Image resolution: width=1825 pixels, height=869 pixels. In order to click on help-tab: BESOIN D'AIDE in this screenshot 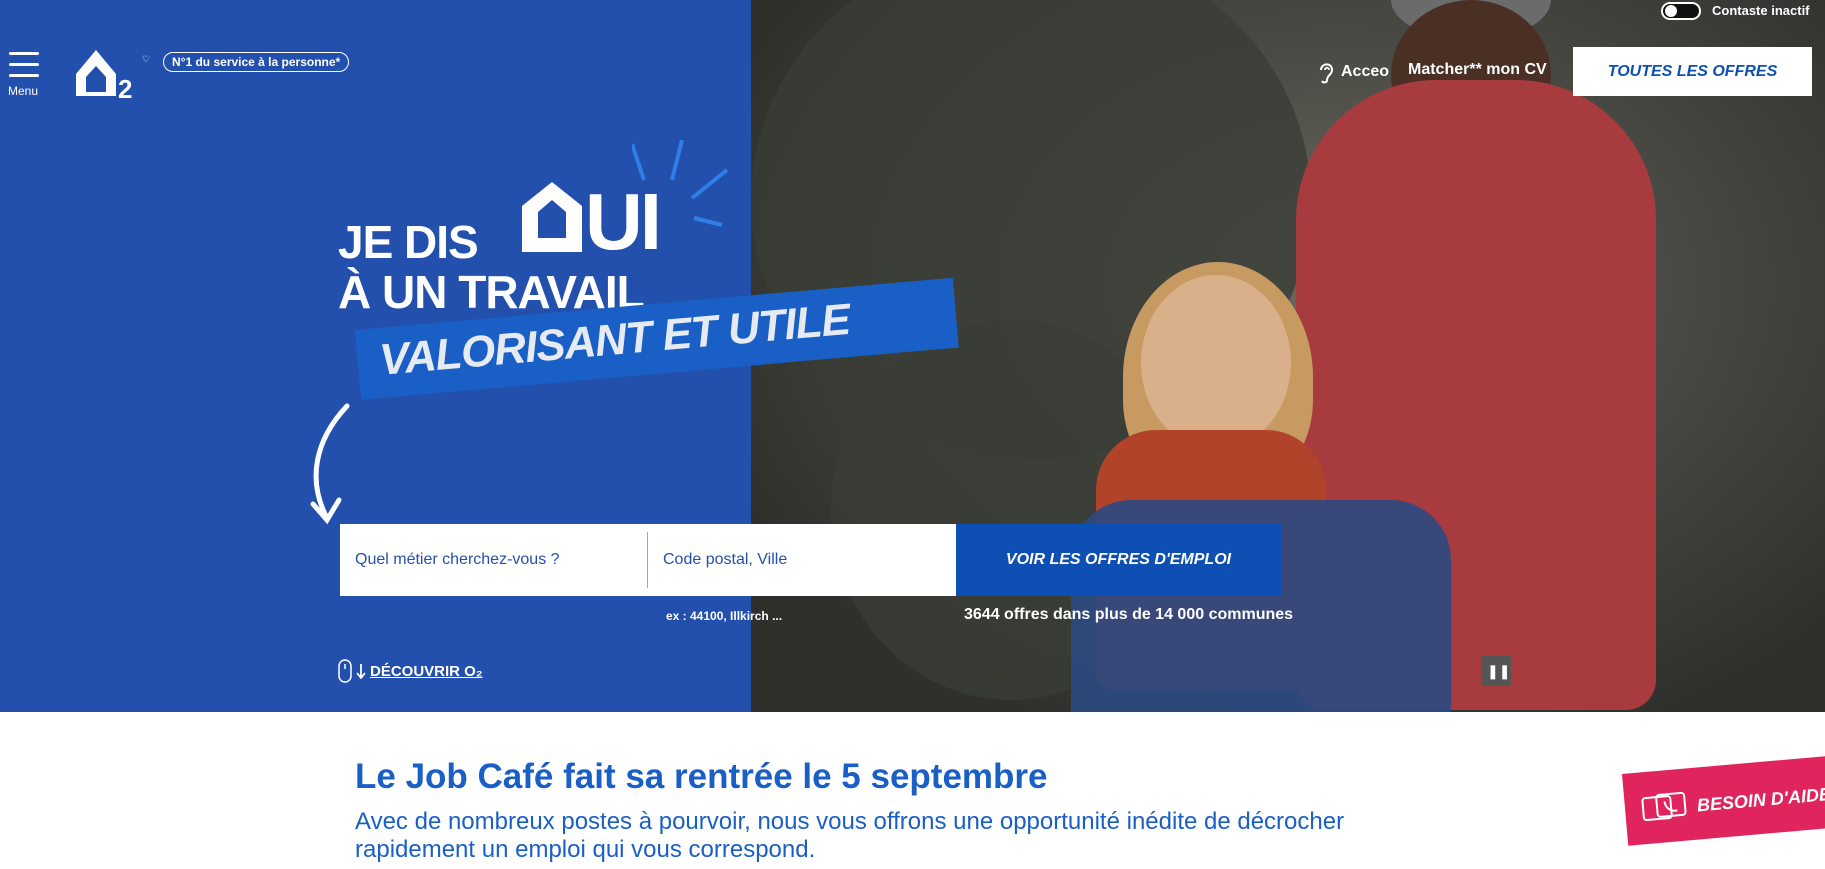, I will do `click(1723, 799)`.